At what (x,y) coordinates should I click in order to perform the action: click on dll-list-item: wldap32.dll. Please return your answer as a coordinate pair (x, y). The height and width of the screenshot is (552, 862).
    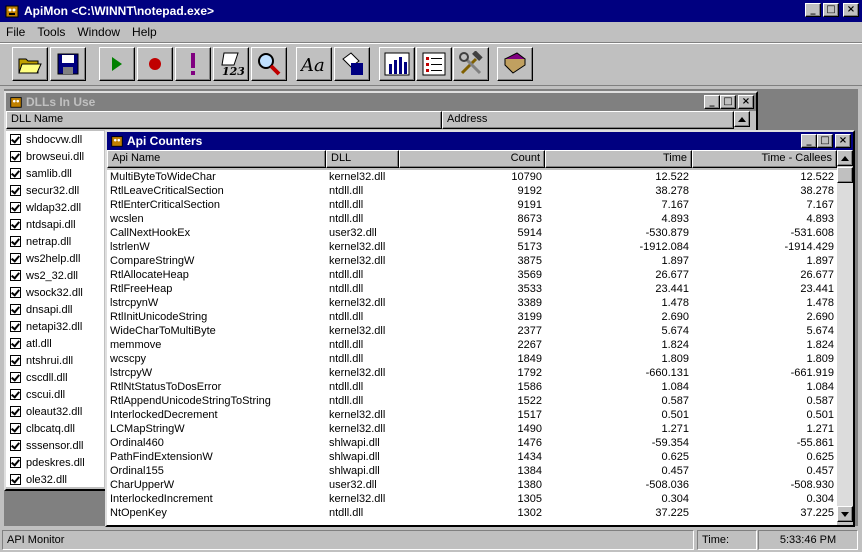
    Looking at the image, I should click on (55, 207).